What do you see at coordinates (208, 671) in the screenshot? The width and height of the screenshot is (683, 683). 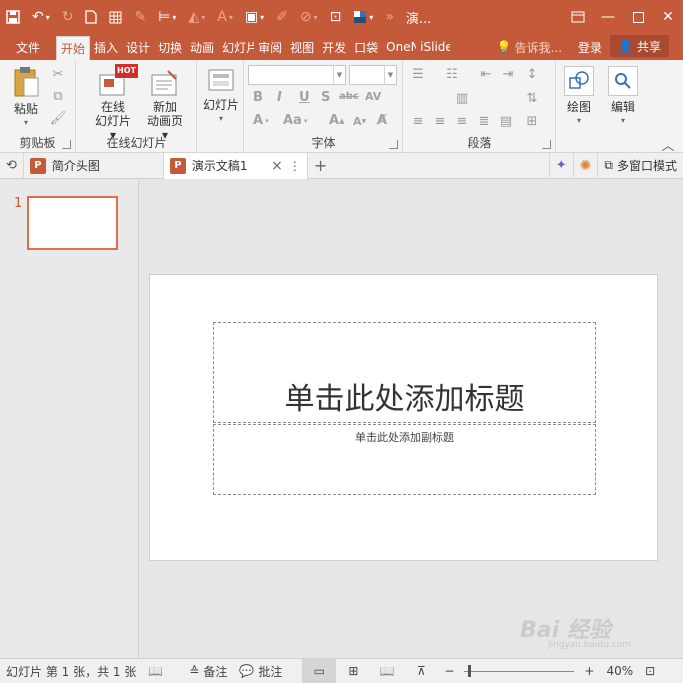 I see `notes-button: ≙ 备注` at bounding box center [208, 671].